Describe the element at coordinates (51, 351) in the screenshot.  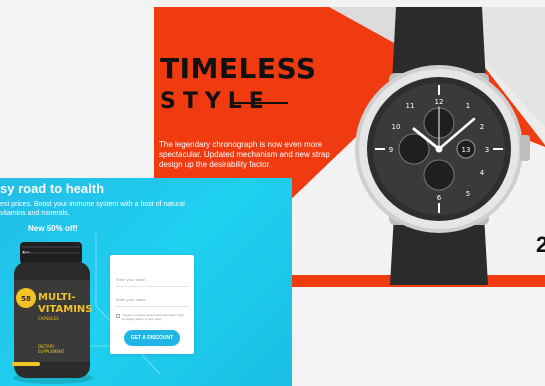
I see `svg-text: SUPPLEMENT` at that location.